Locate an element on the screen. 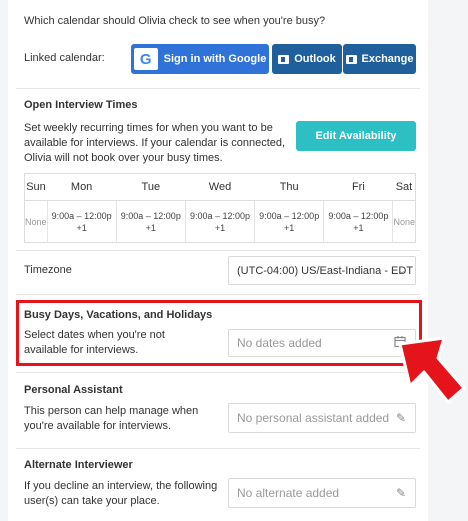  outlook-button: Outlook is located at coordinates (307, 59).